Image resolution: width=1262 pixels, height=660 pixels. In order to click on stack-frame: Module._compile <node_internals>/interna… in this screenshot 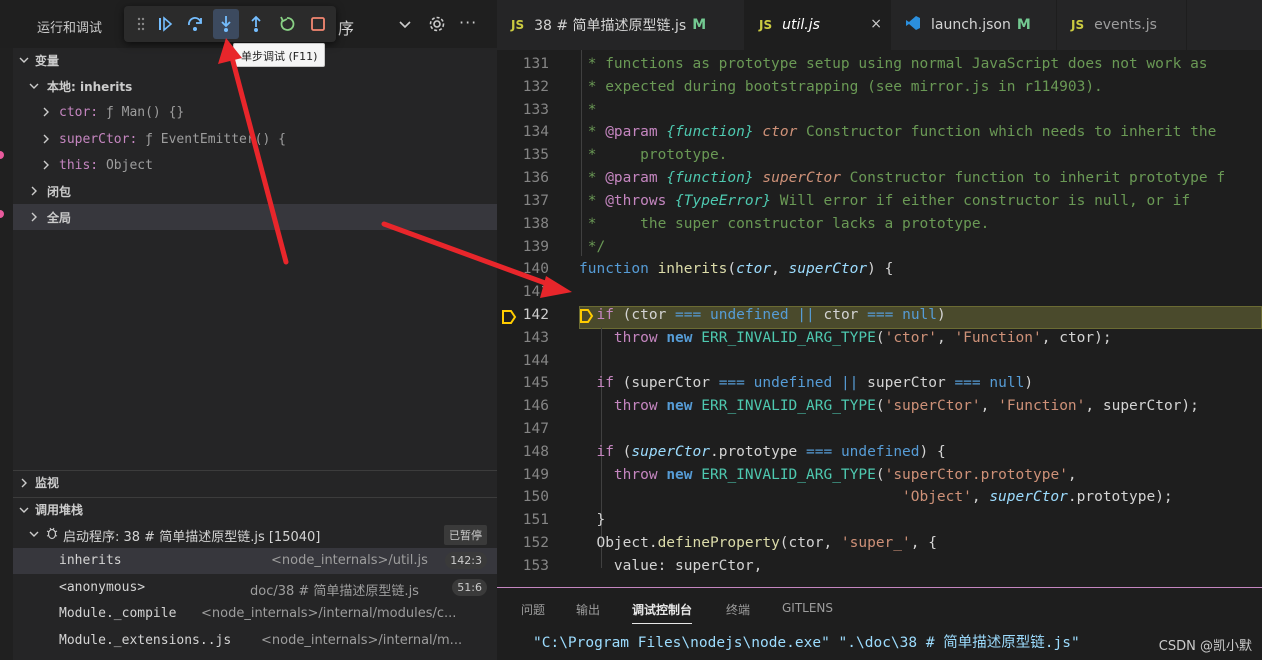, I will do `click(255, 614)`.